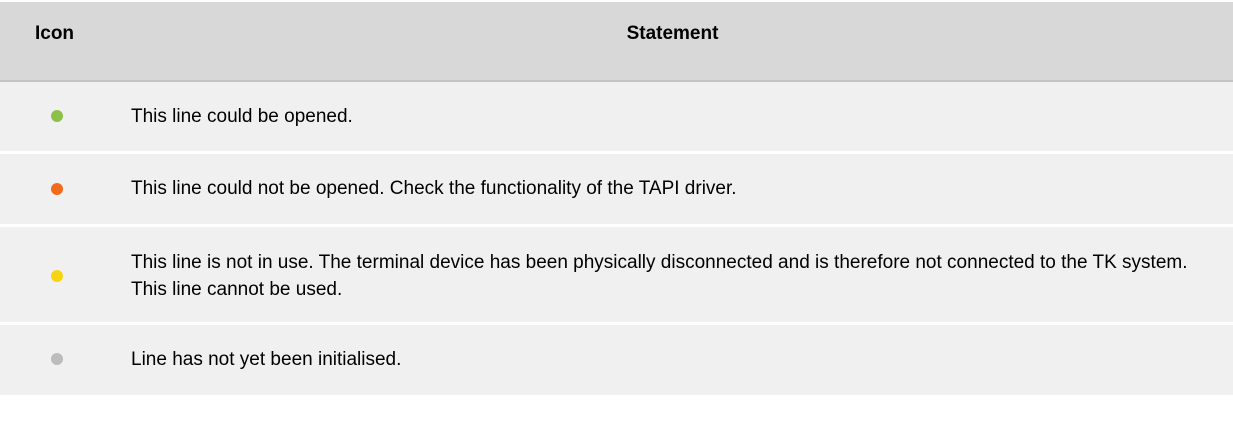 This screenshot has width=1233, height=428. I want to click on statement-text: This line could be opened., so click(242, 116).